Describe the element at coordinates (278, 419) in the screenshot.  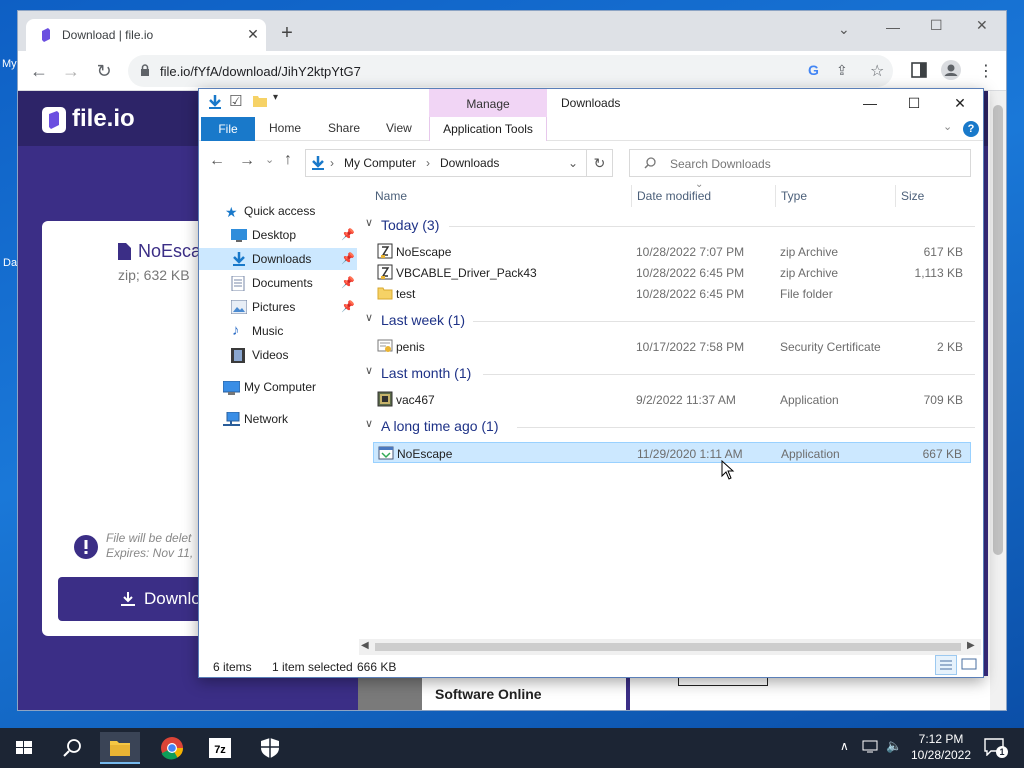
I see `nav-item-network: Network` at that location.